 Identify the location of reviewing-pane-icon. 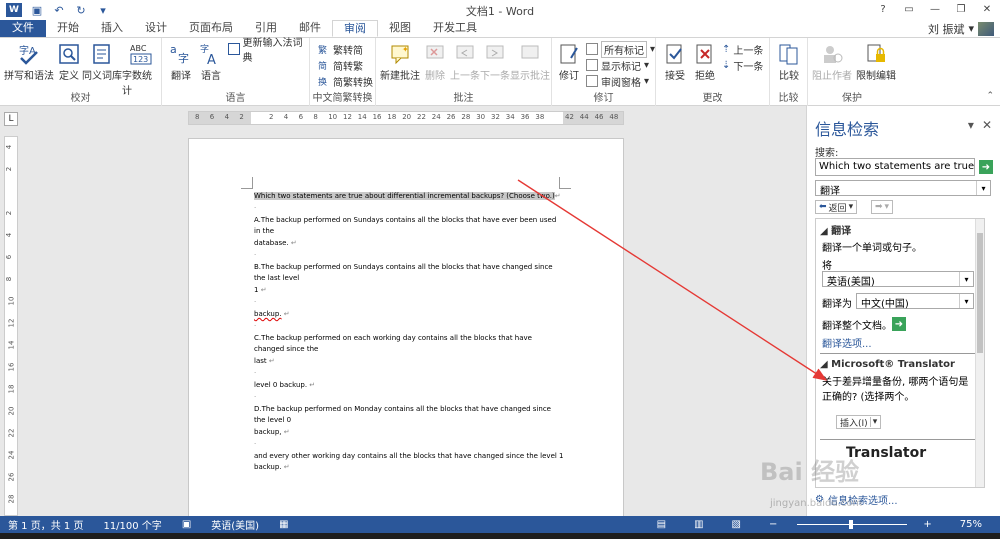
(592, 81).